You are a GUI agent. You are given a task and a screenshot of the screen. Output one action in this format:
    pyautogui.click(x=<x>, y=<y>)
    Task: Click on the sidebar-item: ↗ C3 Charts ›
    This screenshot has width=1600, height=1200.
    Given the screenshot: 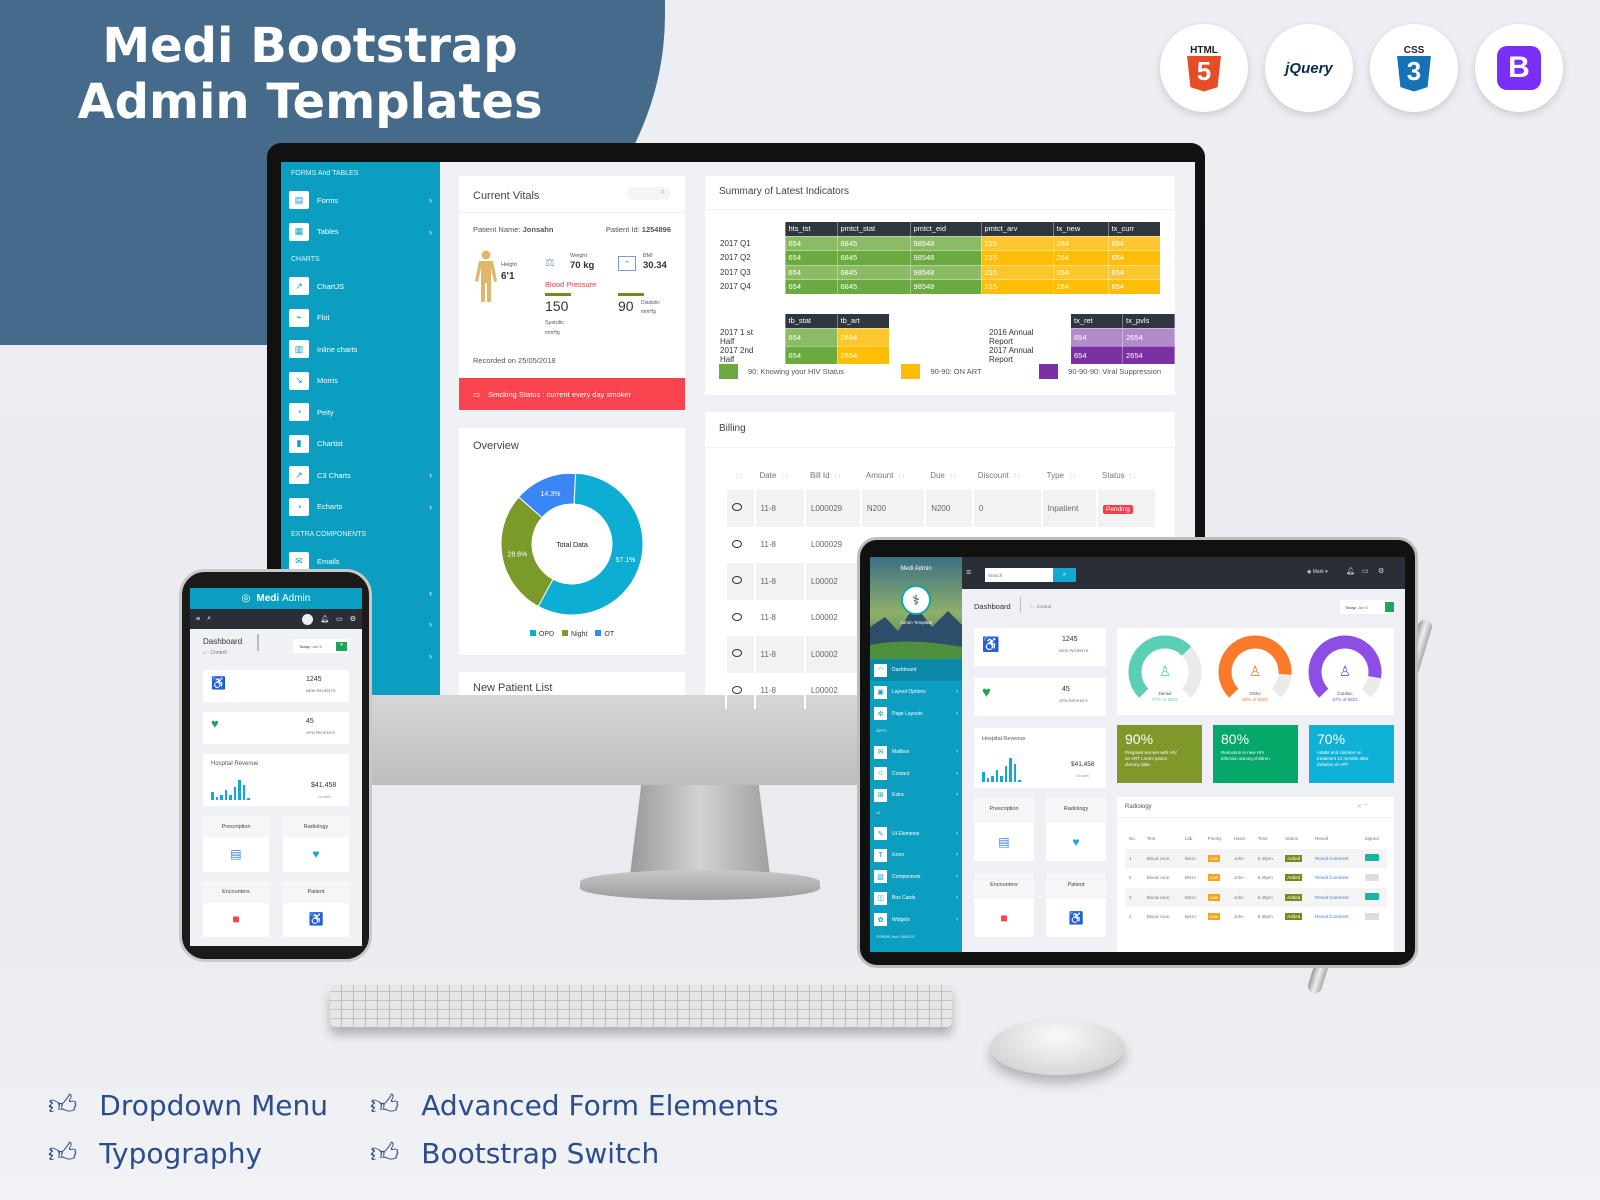 What is the action you would take?
    pyautogui.click(x=360, y=475)
    